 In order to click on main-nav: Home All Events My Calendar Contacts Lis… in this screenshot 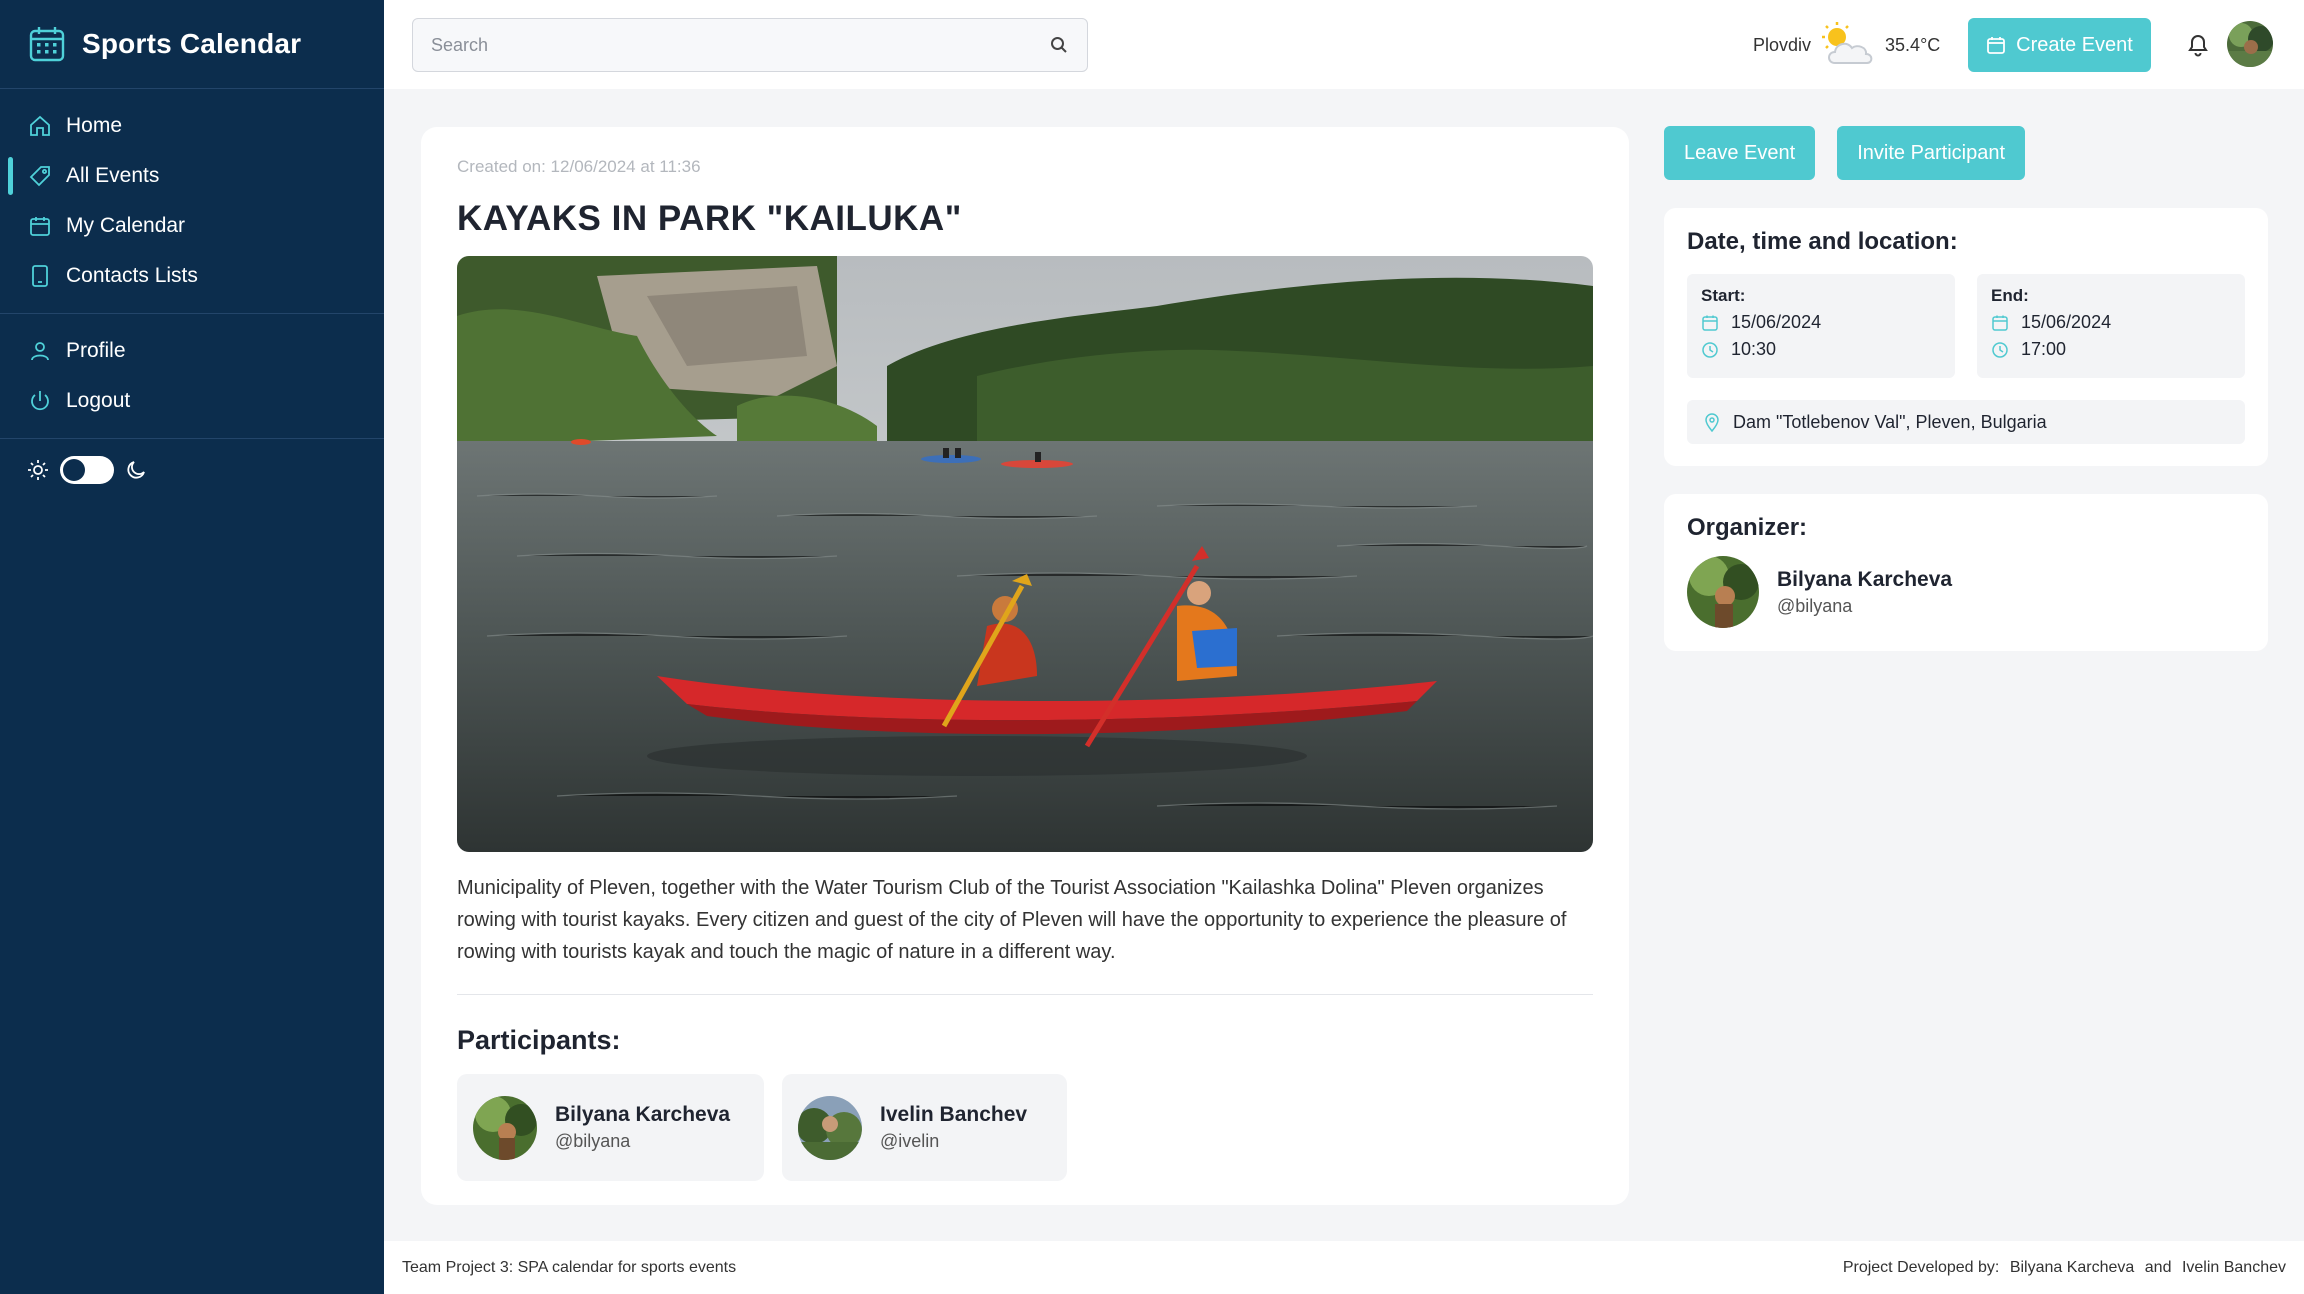, I will do `click(192, 201)`.